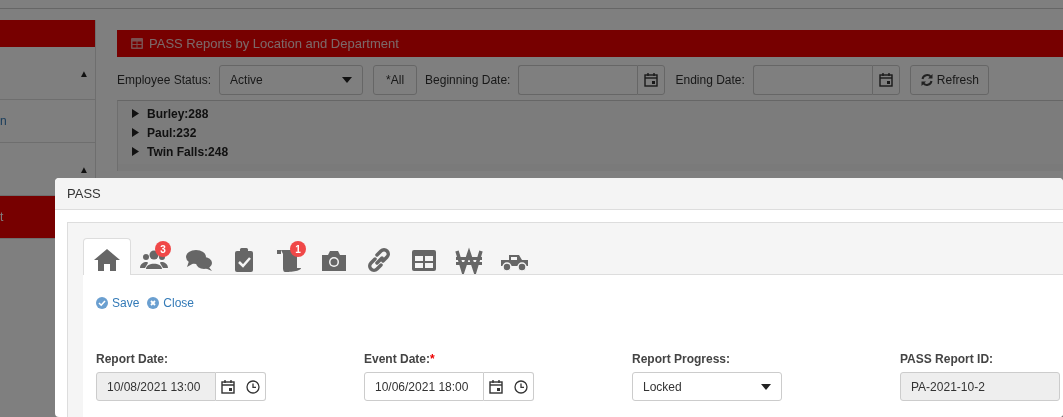  Describe the element at coordinates (171, 303) in the screenshot. I see `close-link: Close` at that location.